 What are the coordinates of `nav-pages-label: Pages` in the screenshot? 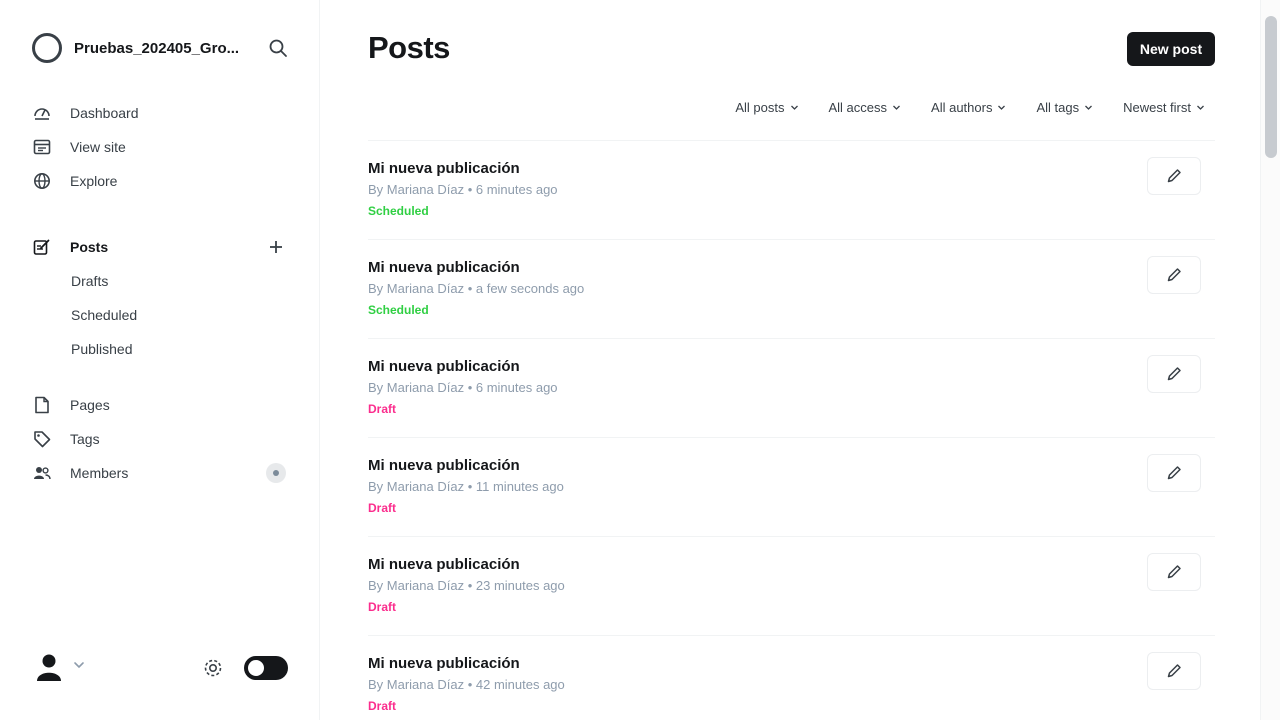 It's located at (90, 405).